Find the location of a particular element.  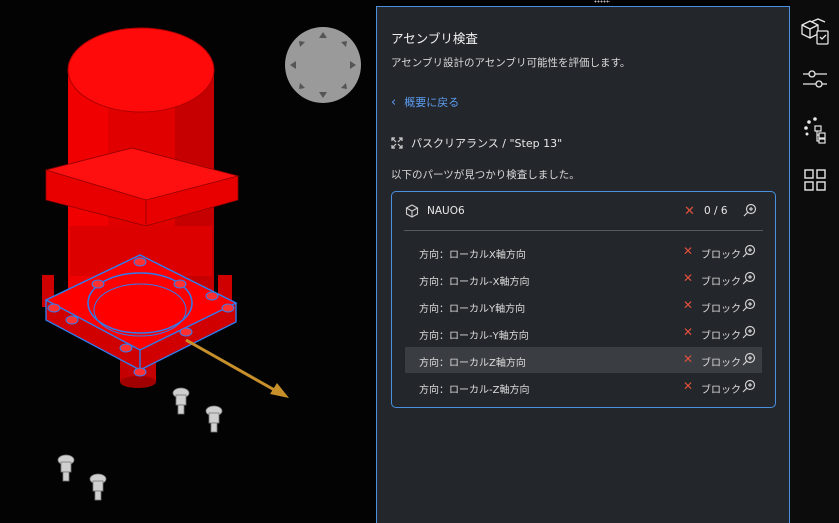

section-label: パスクリアランス / "Step 13" is located at coordinates (487, 143).